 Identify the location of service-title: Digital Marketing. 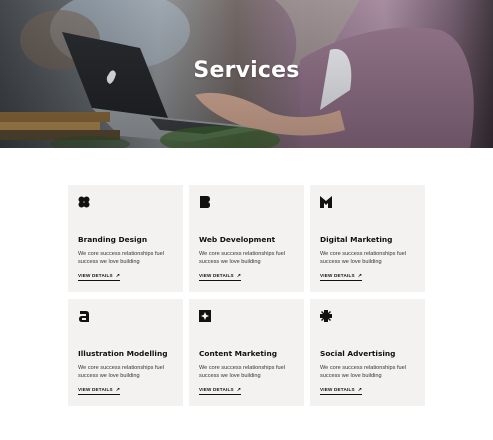
(356, 239).